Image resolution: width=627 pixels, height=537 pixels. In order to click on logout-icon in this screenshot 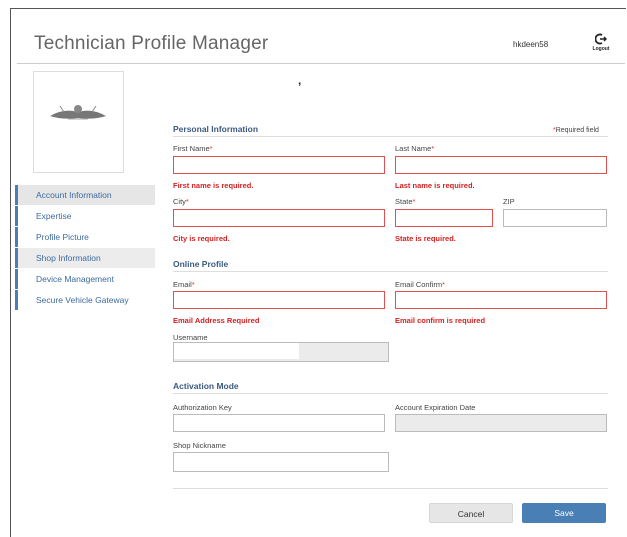, I will do `click(601, 39)`.